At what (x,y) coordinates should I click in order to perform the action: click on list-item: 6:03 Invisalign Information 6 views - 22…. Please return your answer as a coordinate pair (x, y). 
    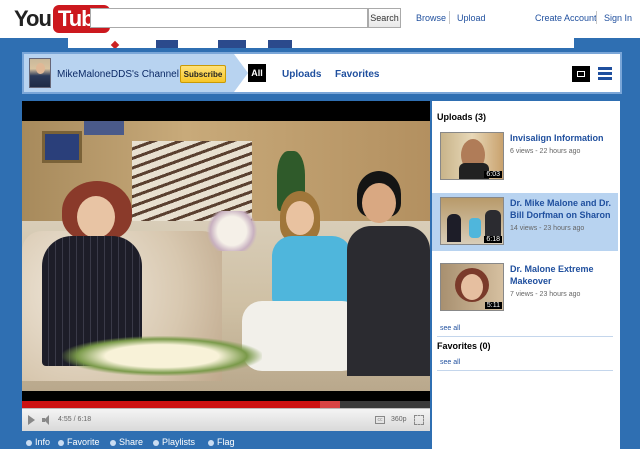
    Looking at the image, I should click on (525, 157).